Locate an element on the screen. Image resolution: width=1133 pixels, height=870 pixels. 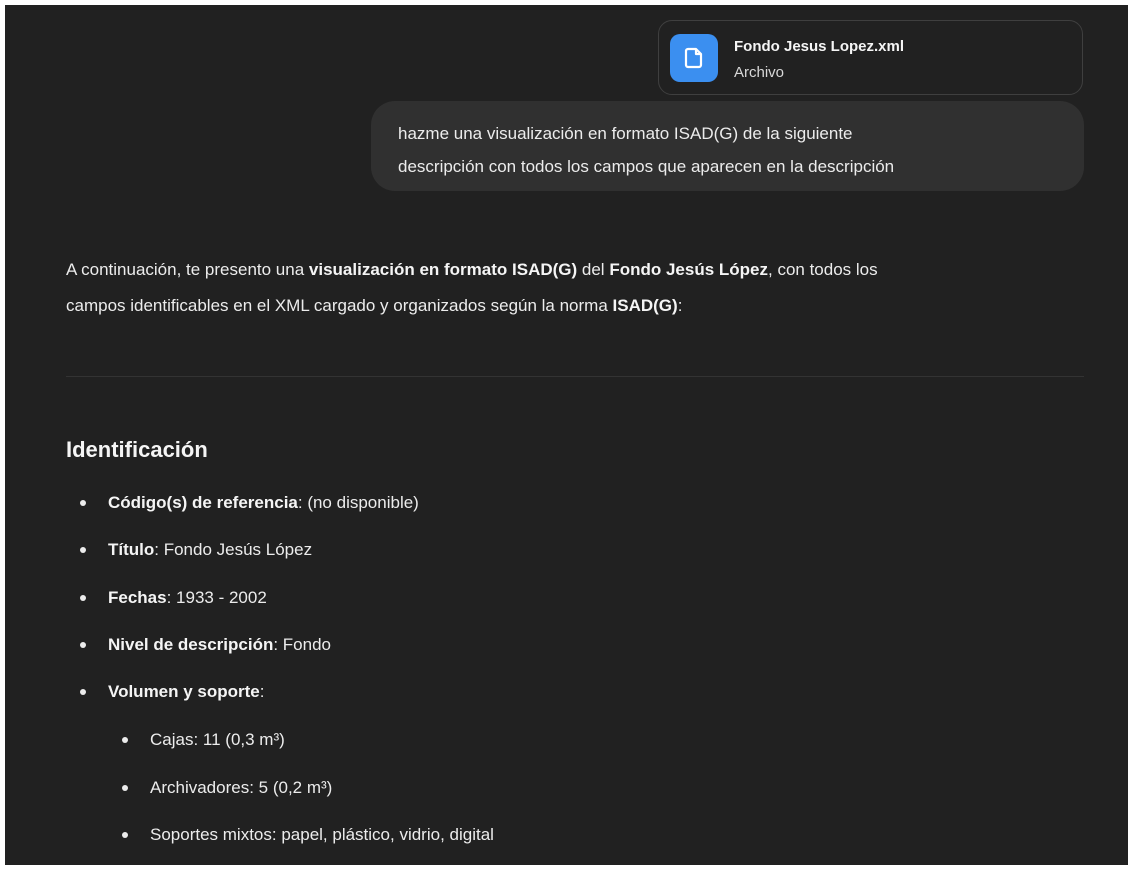
subfield-text: Cajas: 11 (0,3 m³) is located at coordinates (217, 739).